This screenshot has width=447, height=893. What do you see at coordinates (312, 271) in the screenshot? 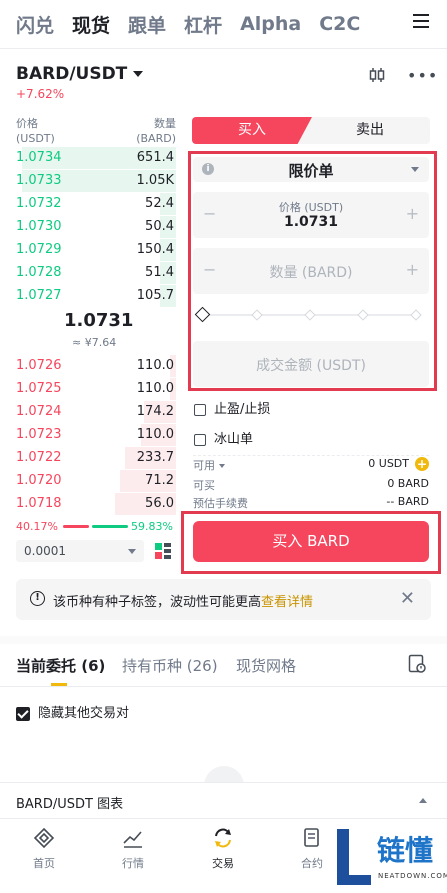
I see `highlight-box-order-form` at bounding box center [312, 271].